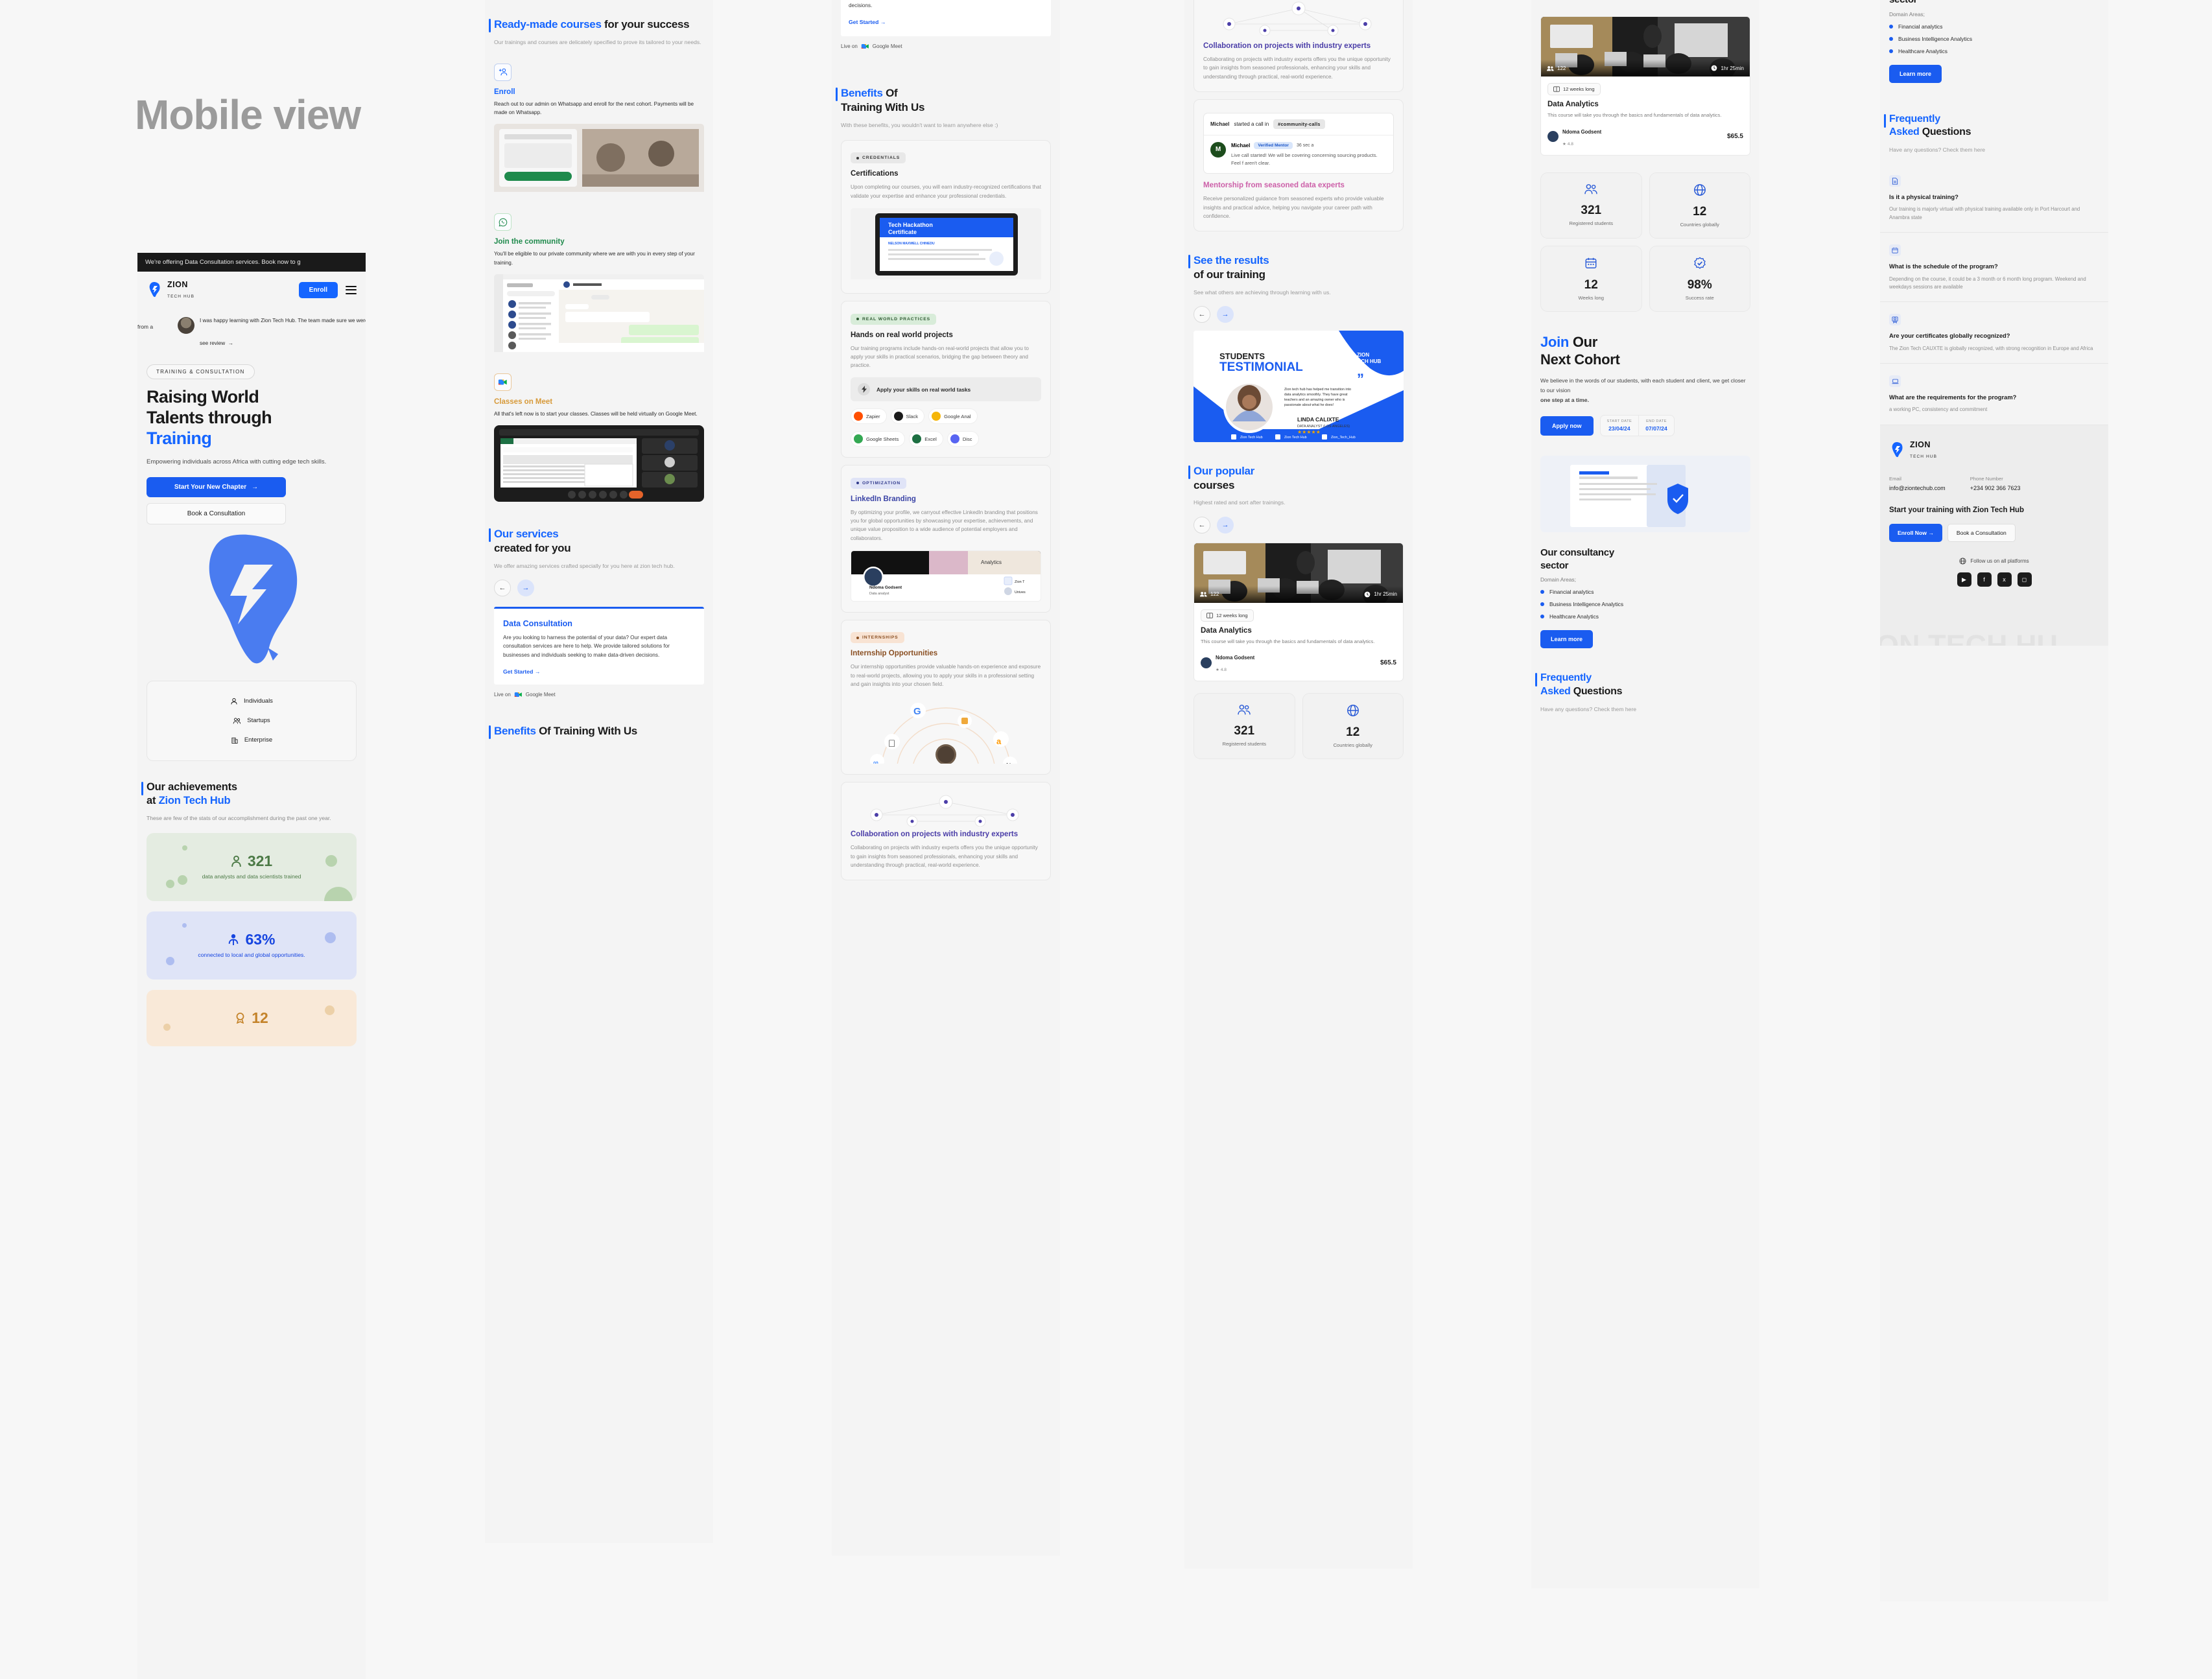 The width and height of the screenshot is (2212, 1679). I want to click on youtube-icon: ▶, so click(1964, 579).